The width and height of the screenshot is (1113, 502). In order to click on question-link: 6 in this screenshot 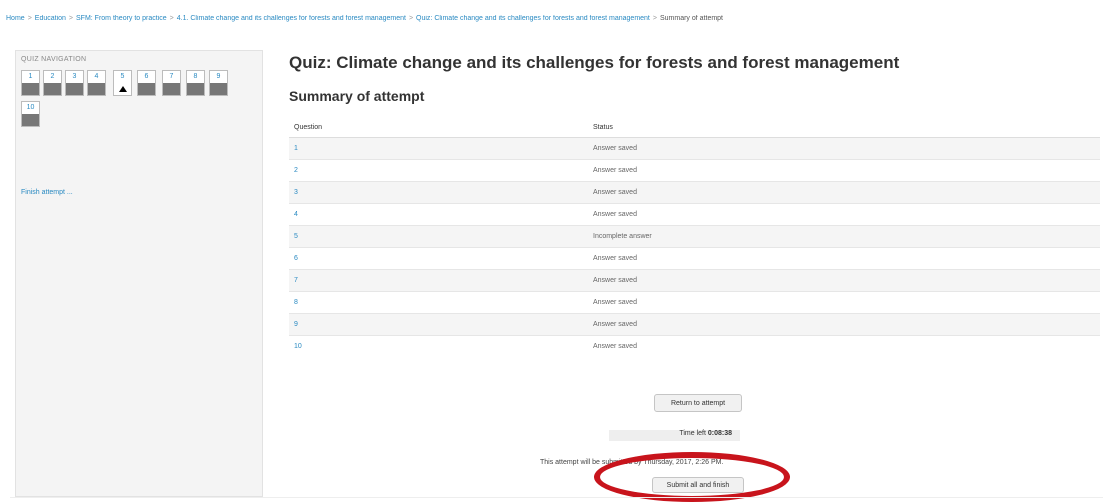, I will do `click(438, 258)`.